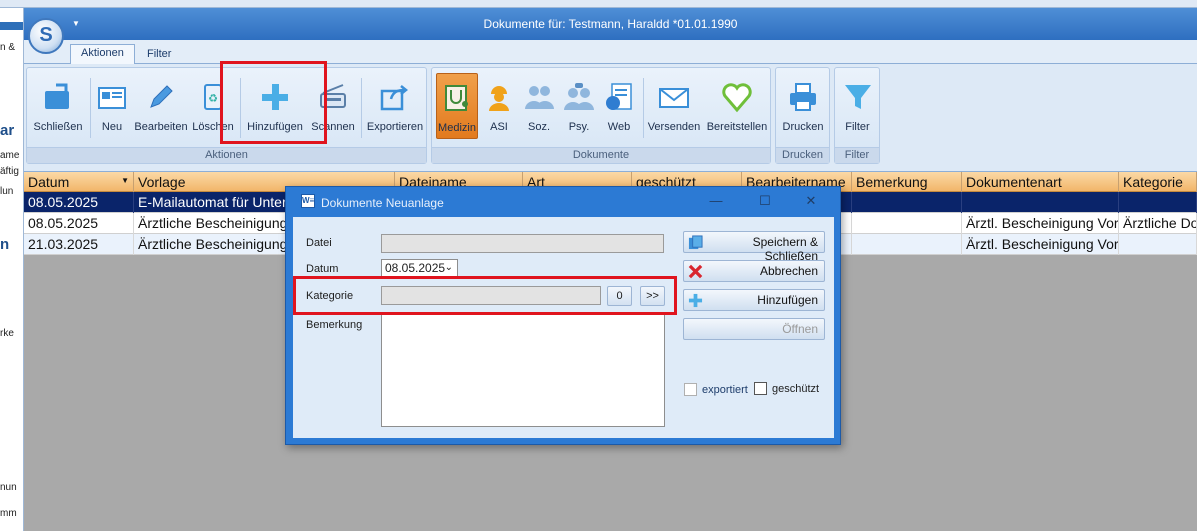  Describe the element at coordinates (112, 127) in the screenshot. I see `new-button-label: Neu` at that location.